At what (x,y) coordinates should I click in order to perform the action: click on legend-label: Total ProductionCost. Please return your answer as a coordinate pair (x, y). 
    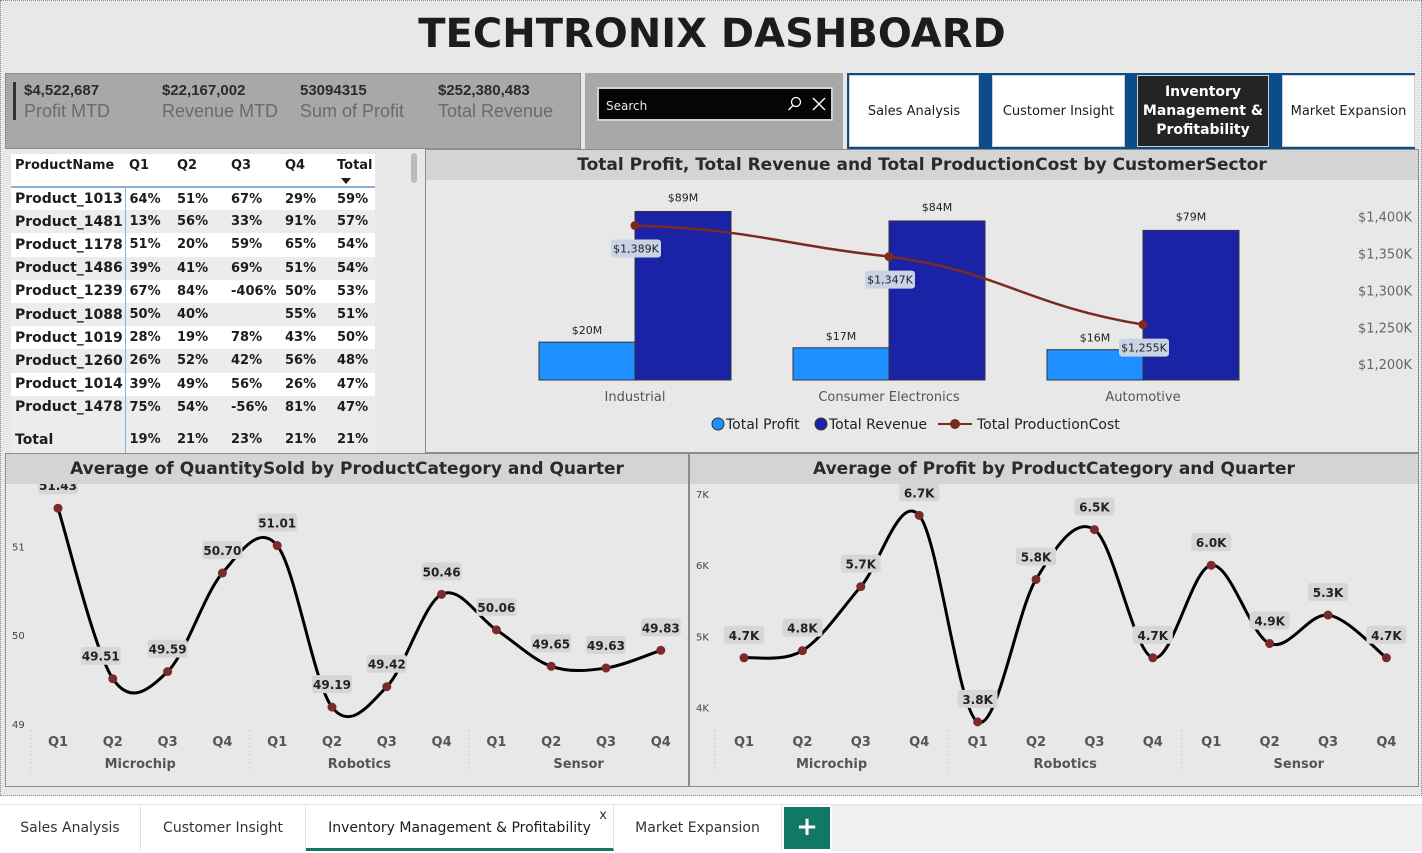
    Looking at the image, I should click on (1048, 425).